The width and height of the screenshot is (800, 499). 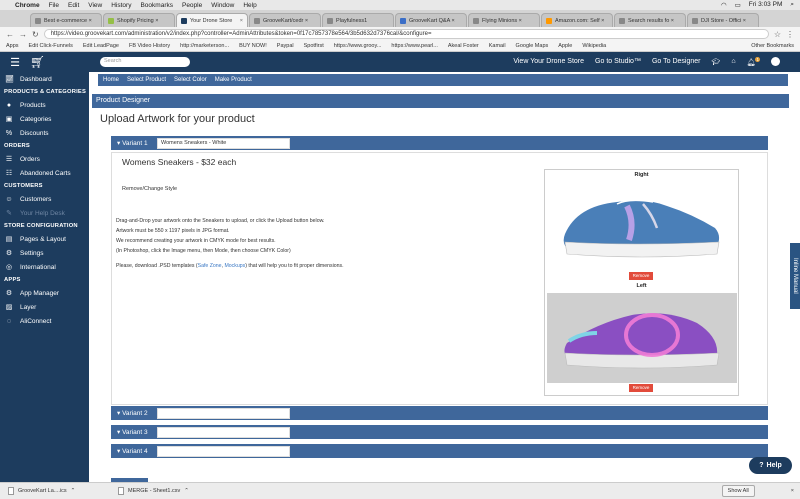 I want to click on variant-label: ▾ Variant 3, so click(x=137, y=432).